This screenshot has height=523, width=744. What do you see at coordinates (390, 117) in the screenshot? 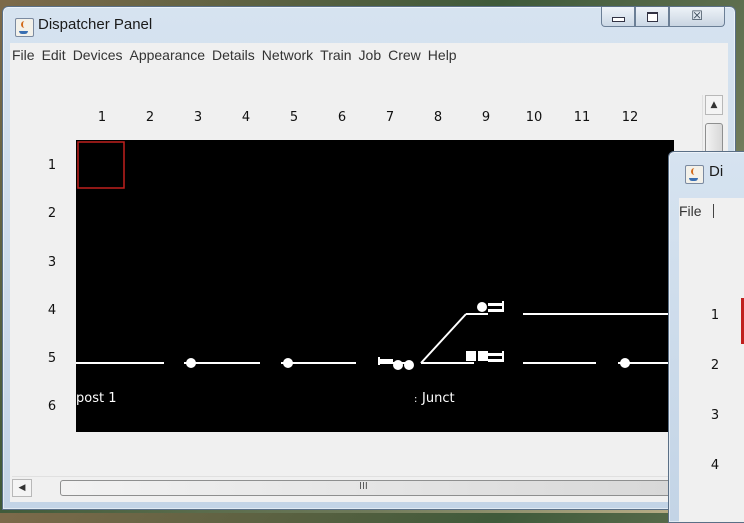
I see `column-header-7: 7` at bounding box center [390, 117].